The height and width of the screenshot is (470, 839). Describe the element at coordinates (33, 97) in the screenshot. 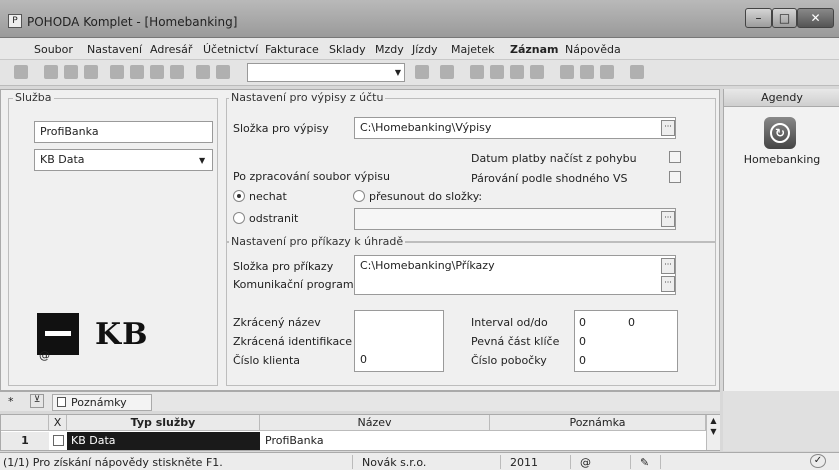

I see `sluzba-label: Služba` at that location.